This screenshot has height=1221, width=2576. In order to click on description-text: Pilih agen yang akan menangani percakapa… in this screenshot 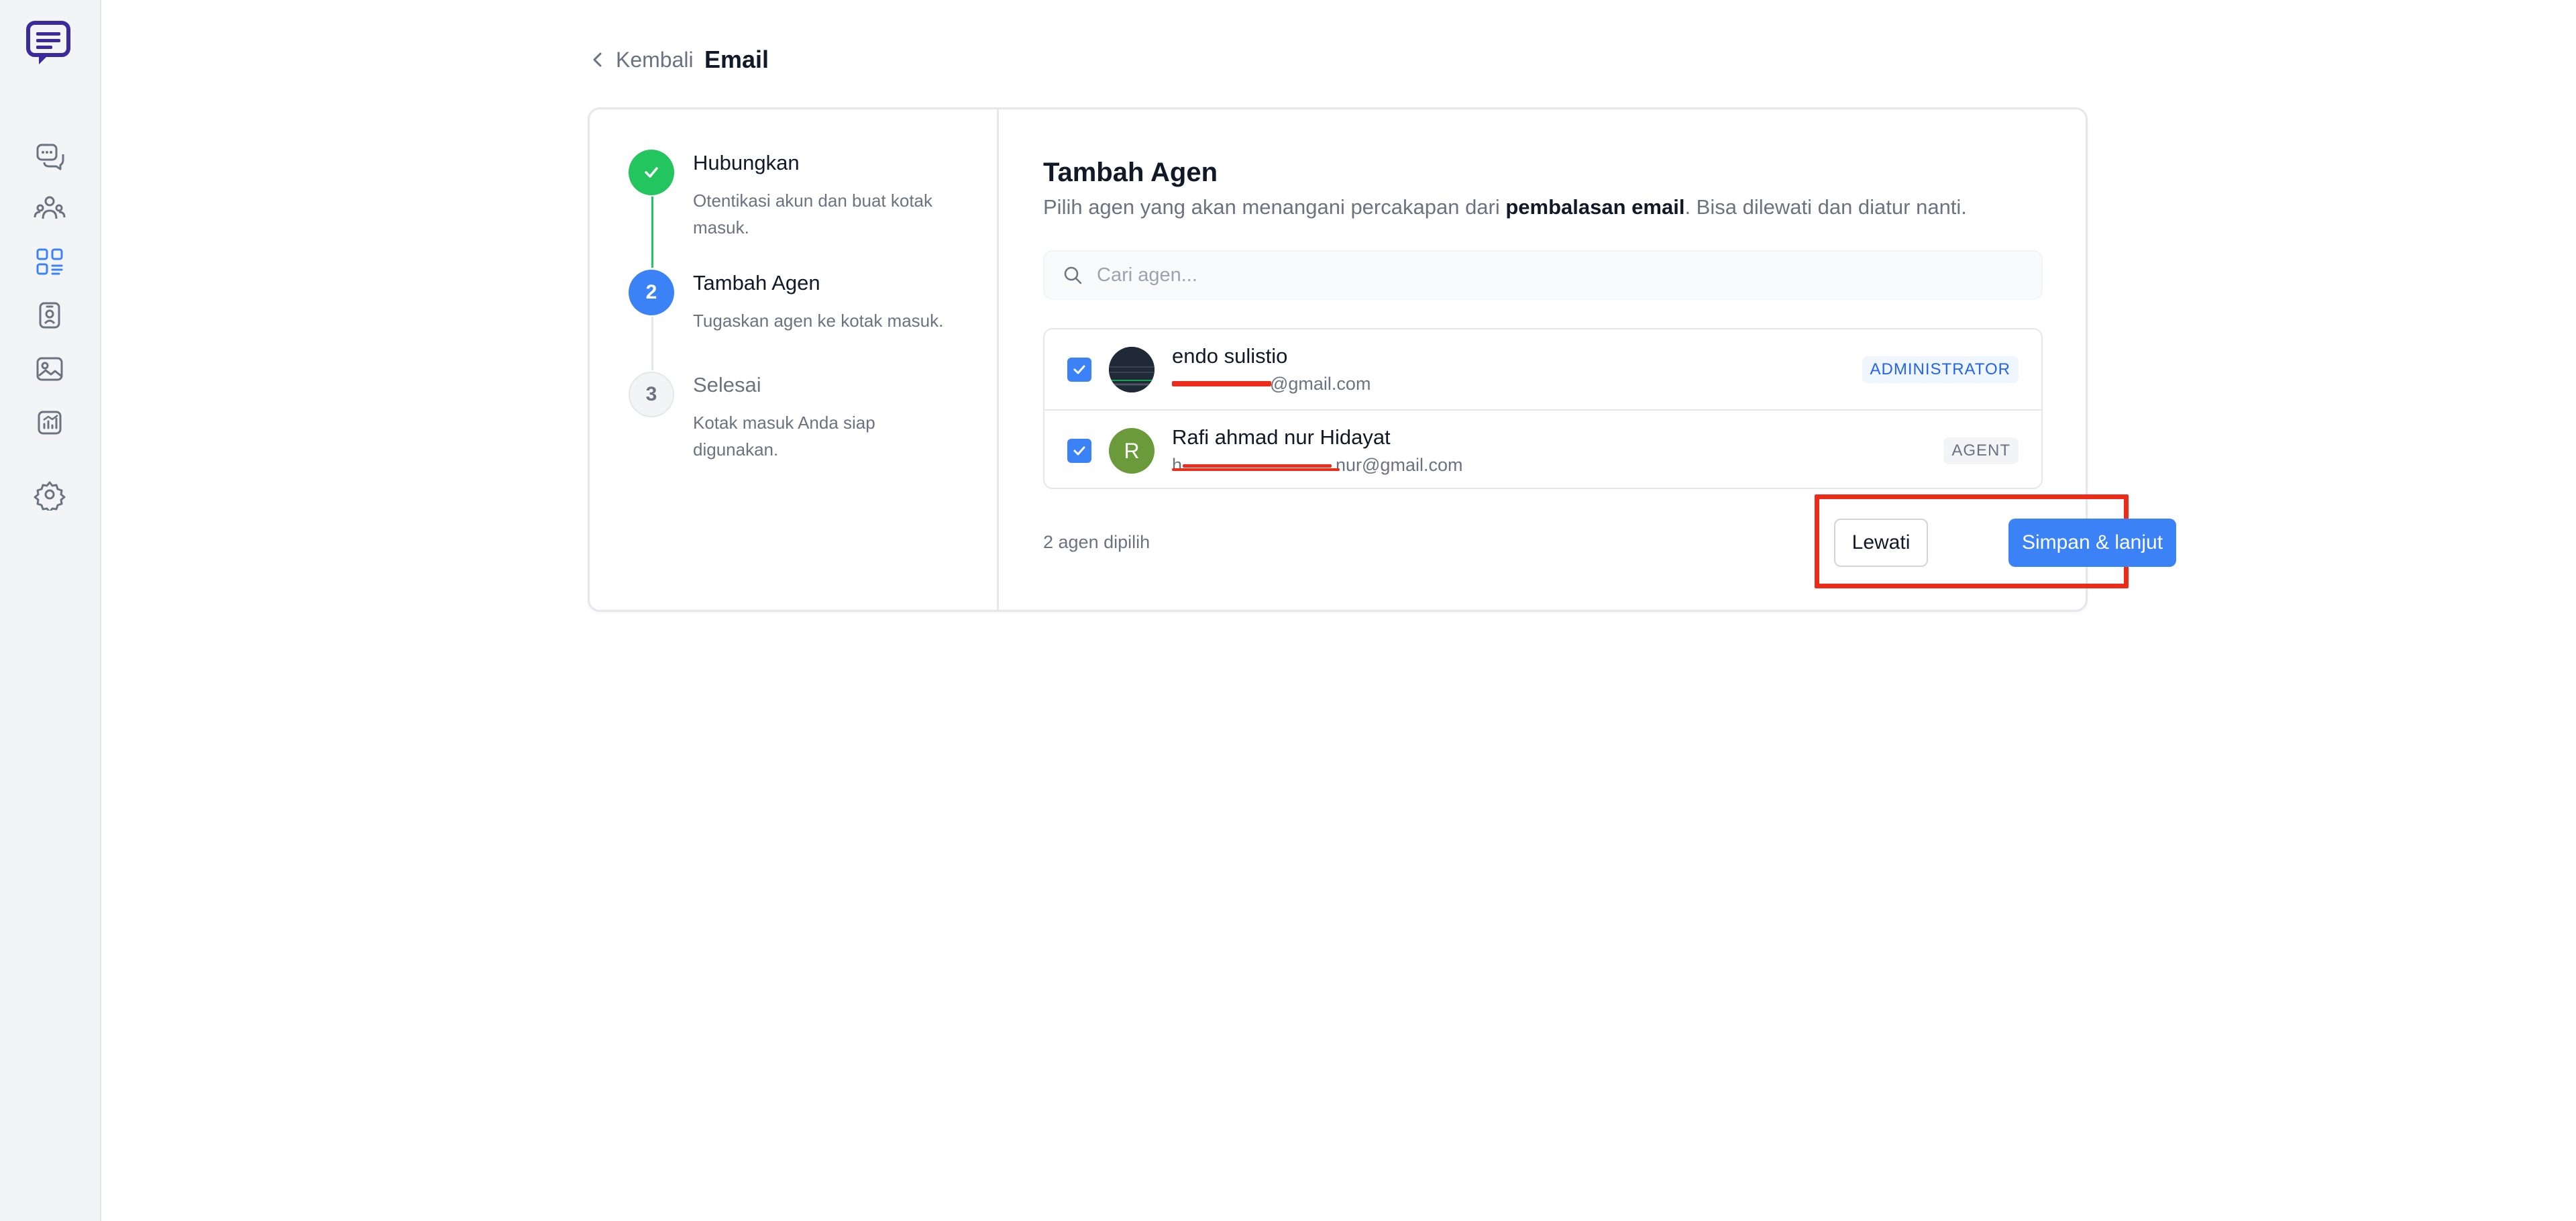, I will do `click(1274, 207)`.